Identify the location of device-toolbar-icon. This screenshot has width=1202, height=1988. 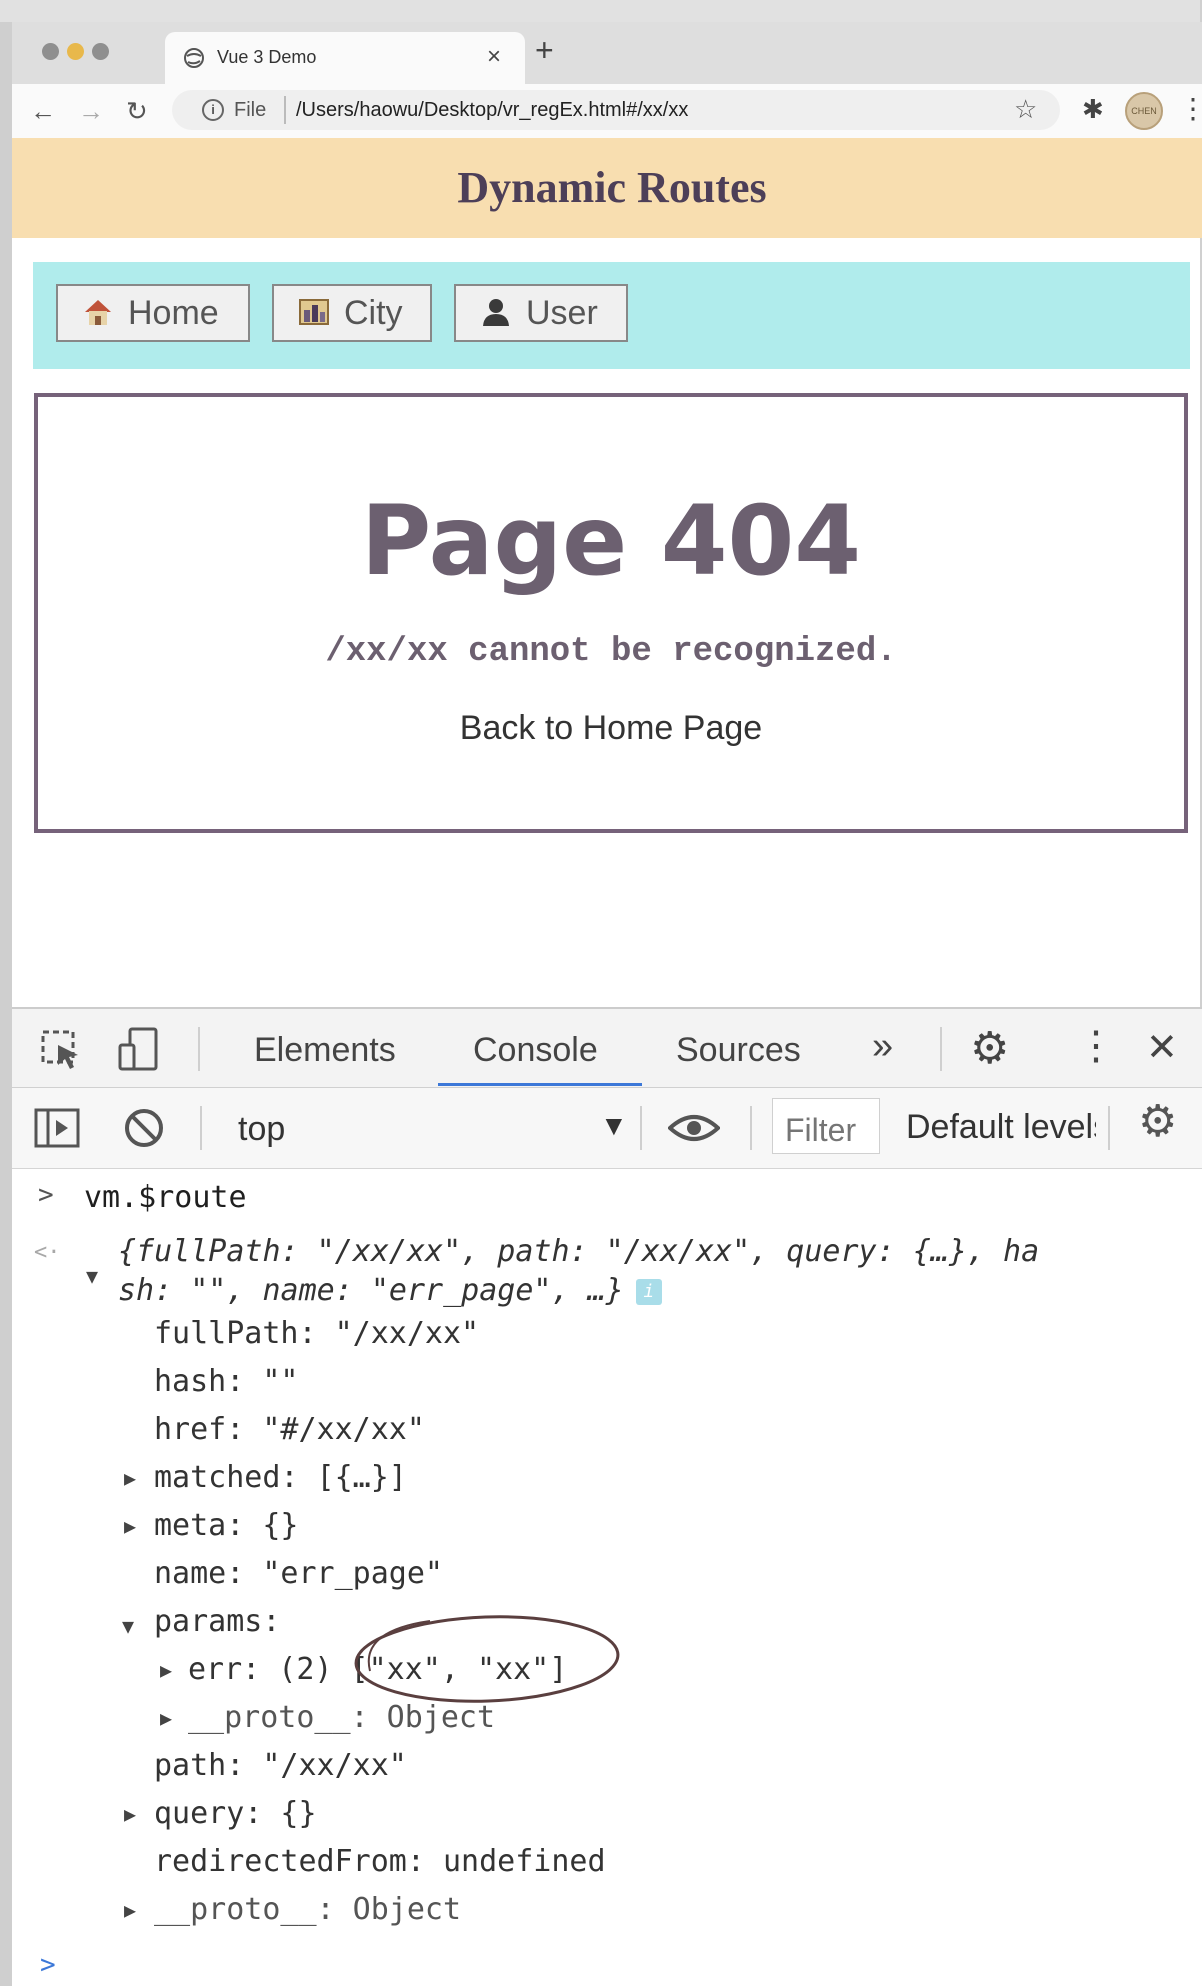
(139, 1050).